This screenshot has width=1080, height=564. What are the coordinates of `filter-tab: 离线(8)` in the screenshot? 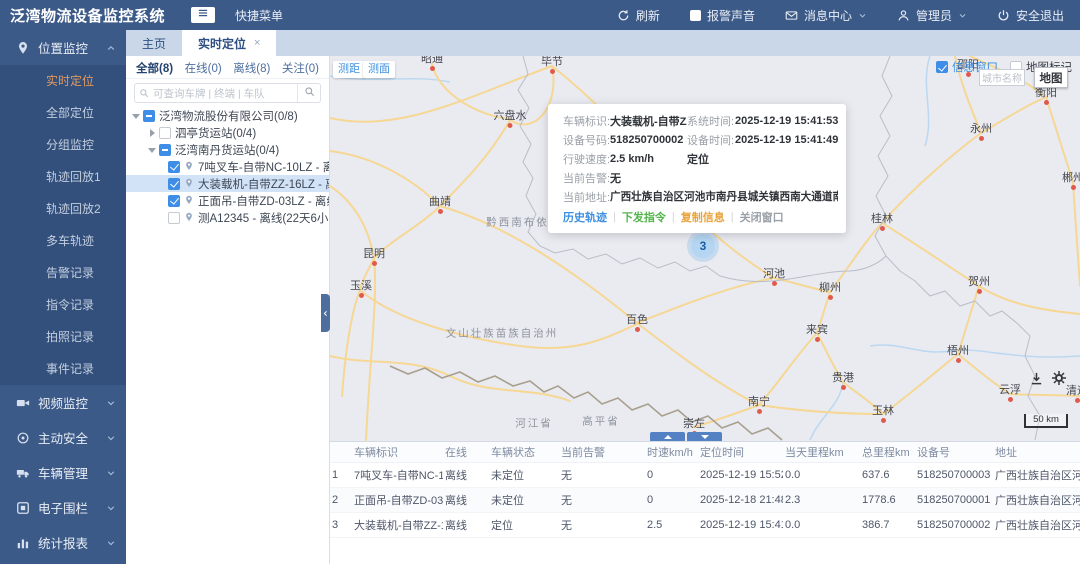 It's located at (251, 68).